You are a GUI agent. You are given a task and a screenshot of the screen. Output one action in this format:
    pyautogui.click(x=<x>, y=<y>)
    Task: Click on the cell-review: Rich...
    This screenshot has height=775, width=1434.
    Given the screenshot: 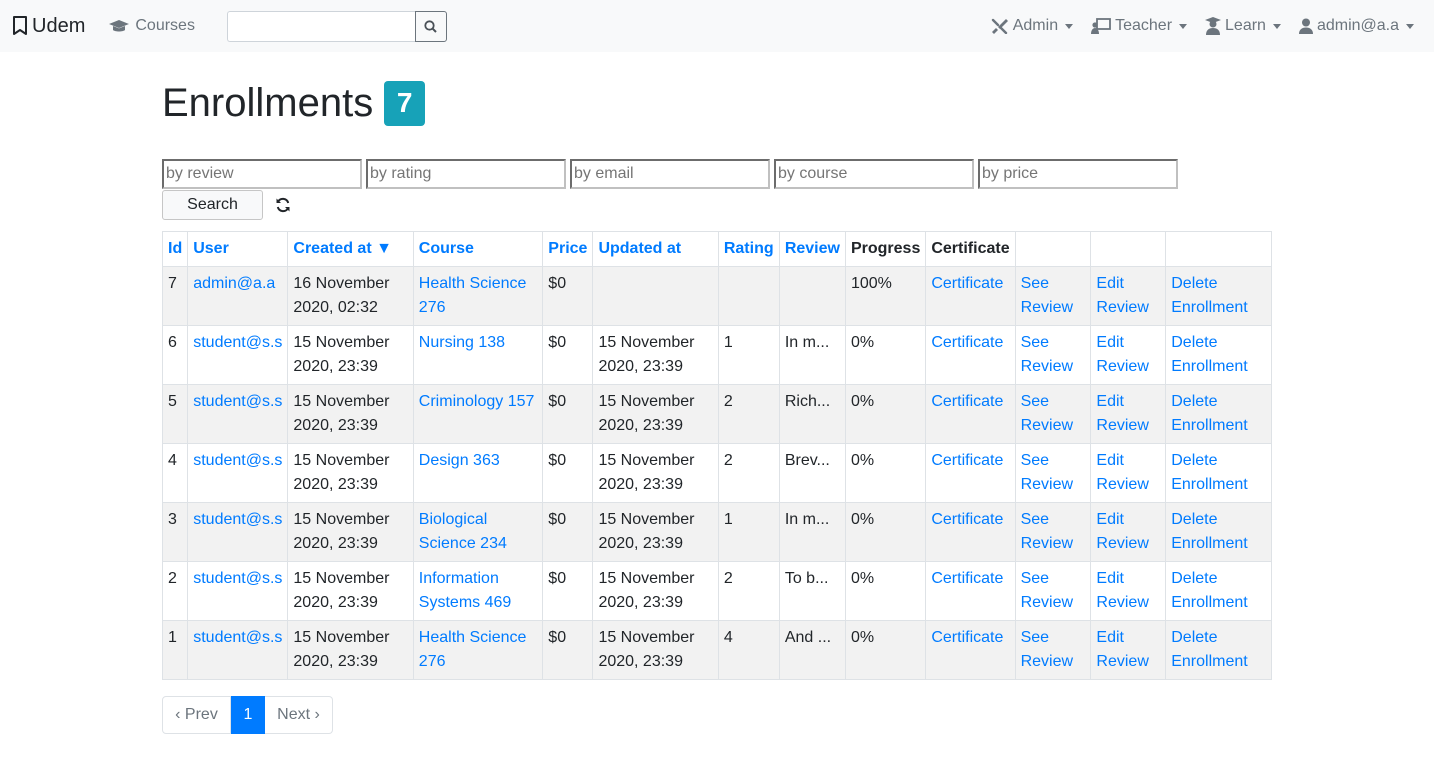 What is the action you would take?
    pyautogui.click(x=812, y=414)
    